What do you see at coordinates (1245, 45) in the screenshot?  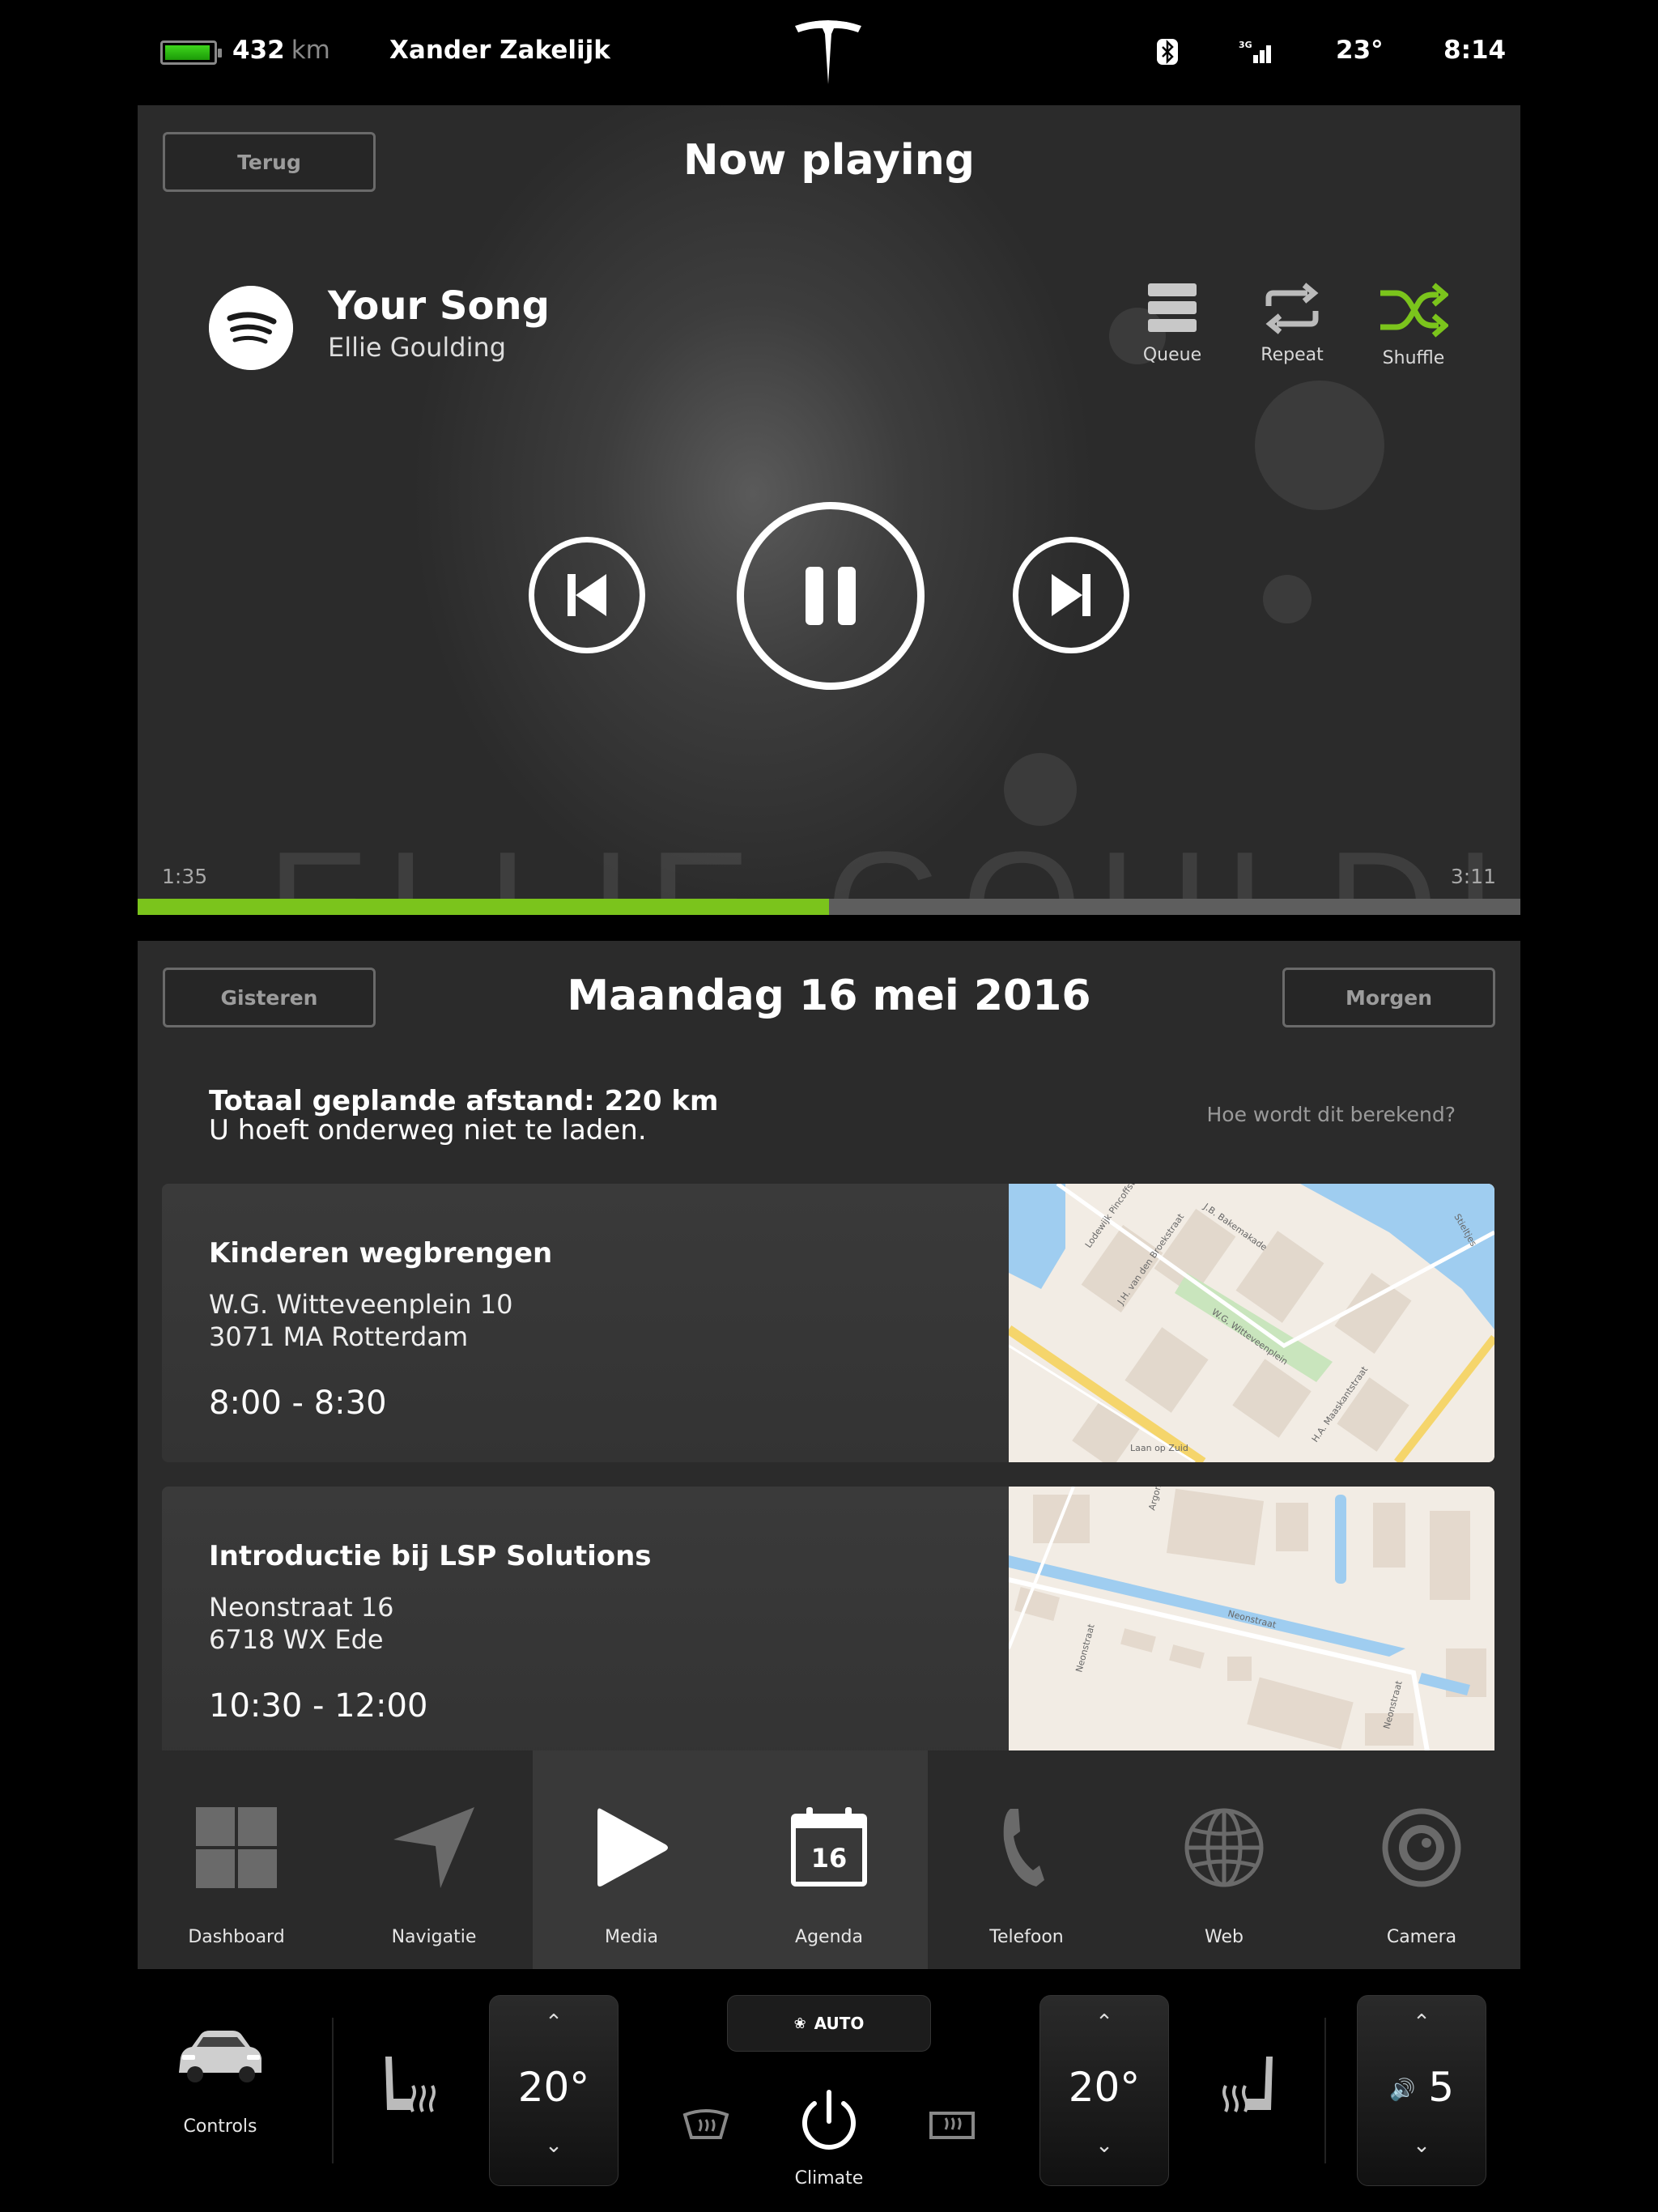 I see `network-type: 3G` at bounding box center [1245, 45].